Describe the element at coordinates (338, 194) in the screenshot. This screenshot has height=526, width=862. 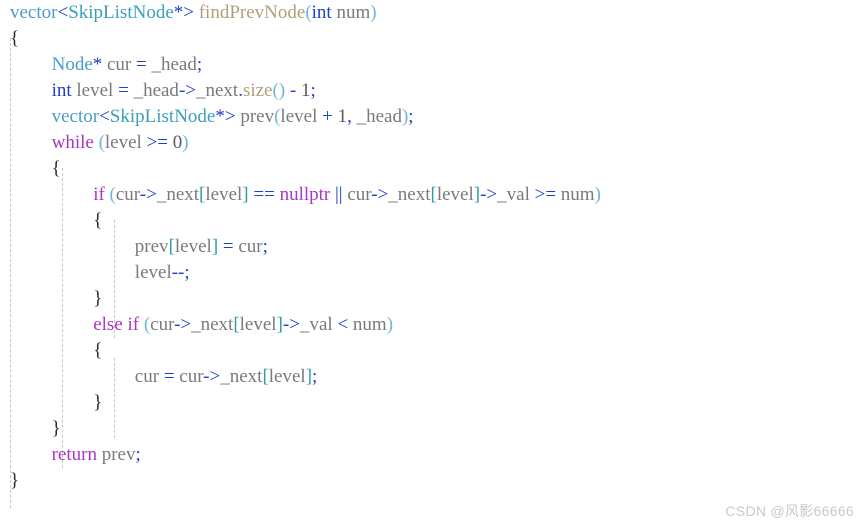
I see `code-token: ||` at that location.